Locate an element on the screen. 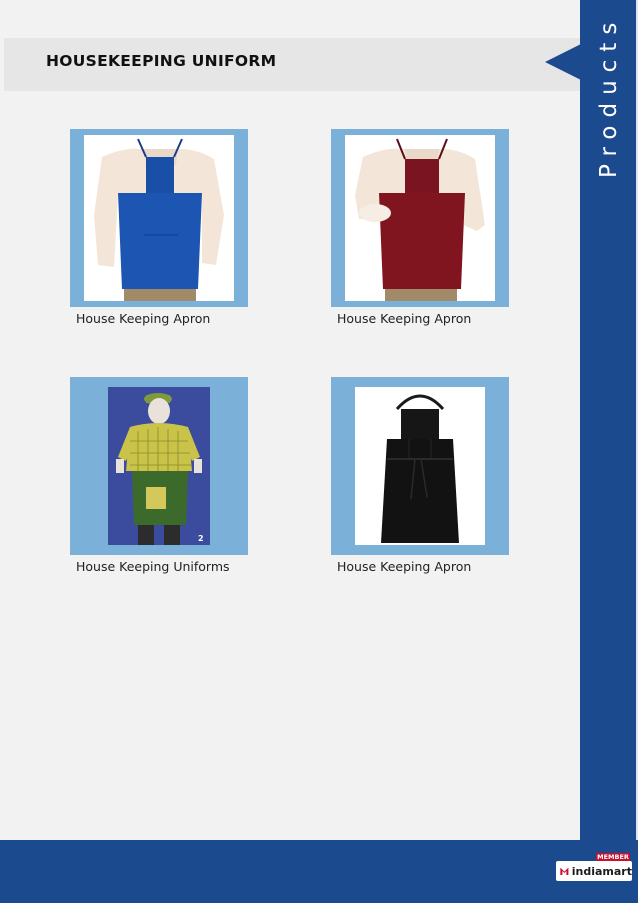 This screenshot has width=638, height=903. photo-number: 2 is located at coordinates (201, 538).